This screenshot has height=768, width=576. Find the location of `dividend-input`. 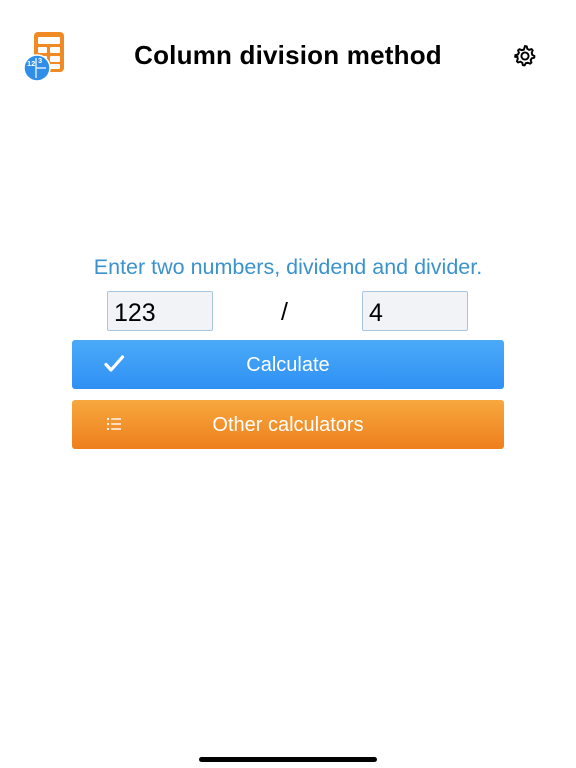

dividend-input is located at coordinates (160, 311).